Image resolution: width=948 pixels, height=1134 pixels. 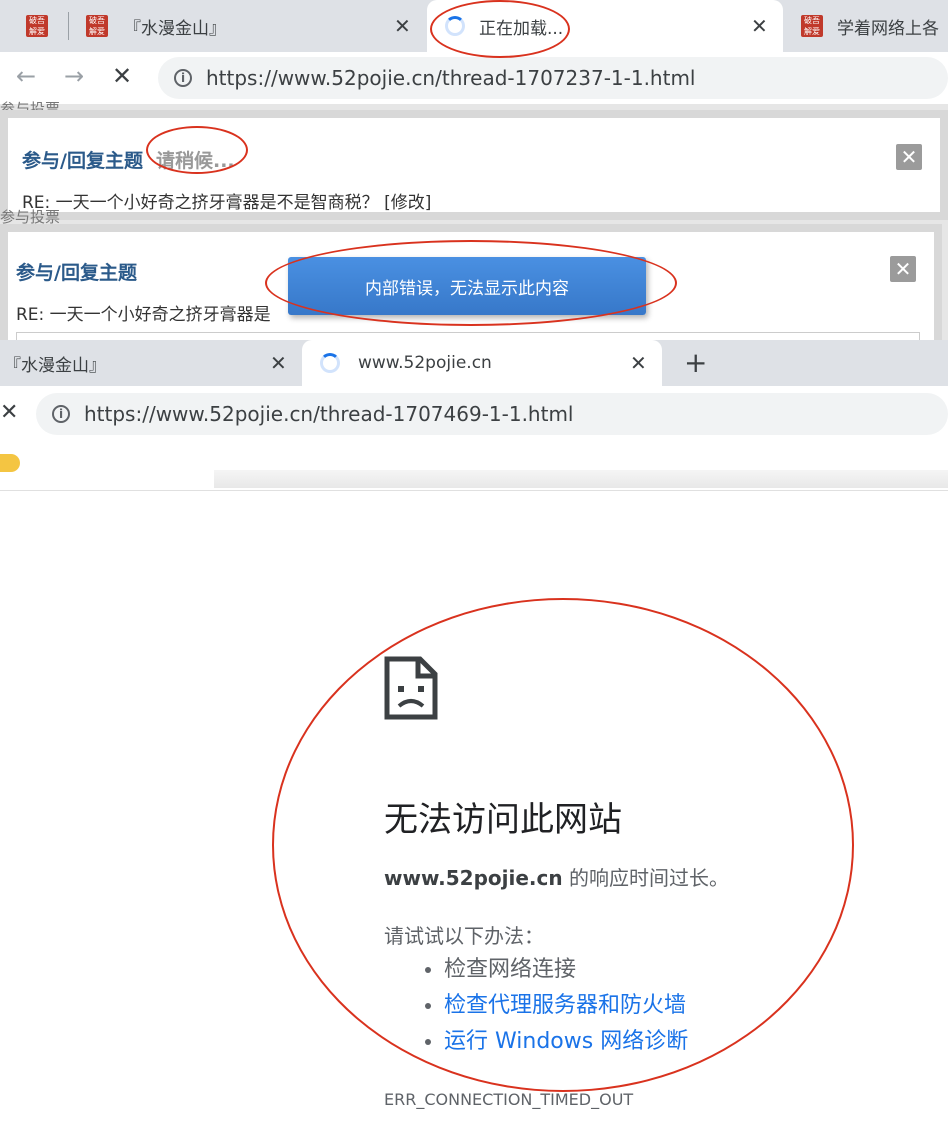 I want to click on dialog-subject: RE: 一天一个小好奇之挤牙膏器是, so click(x=143, y=315).